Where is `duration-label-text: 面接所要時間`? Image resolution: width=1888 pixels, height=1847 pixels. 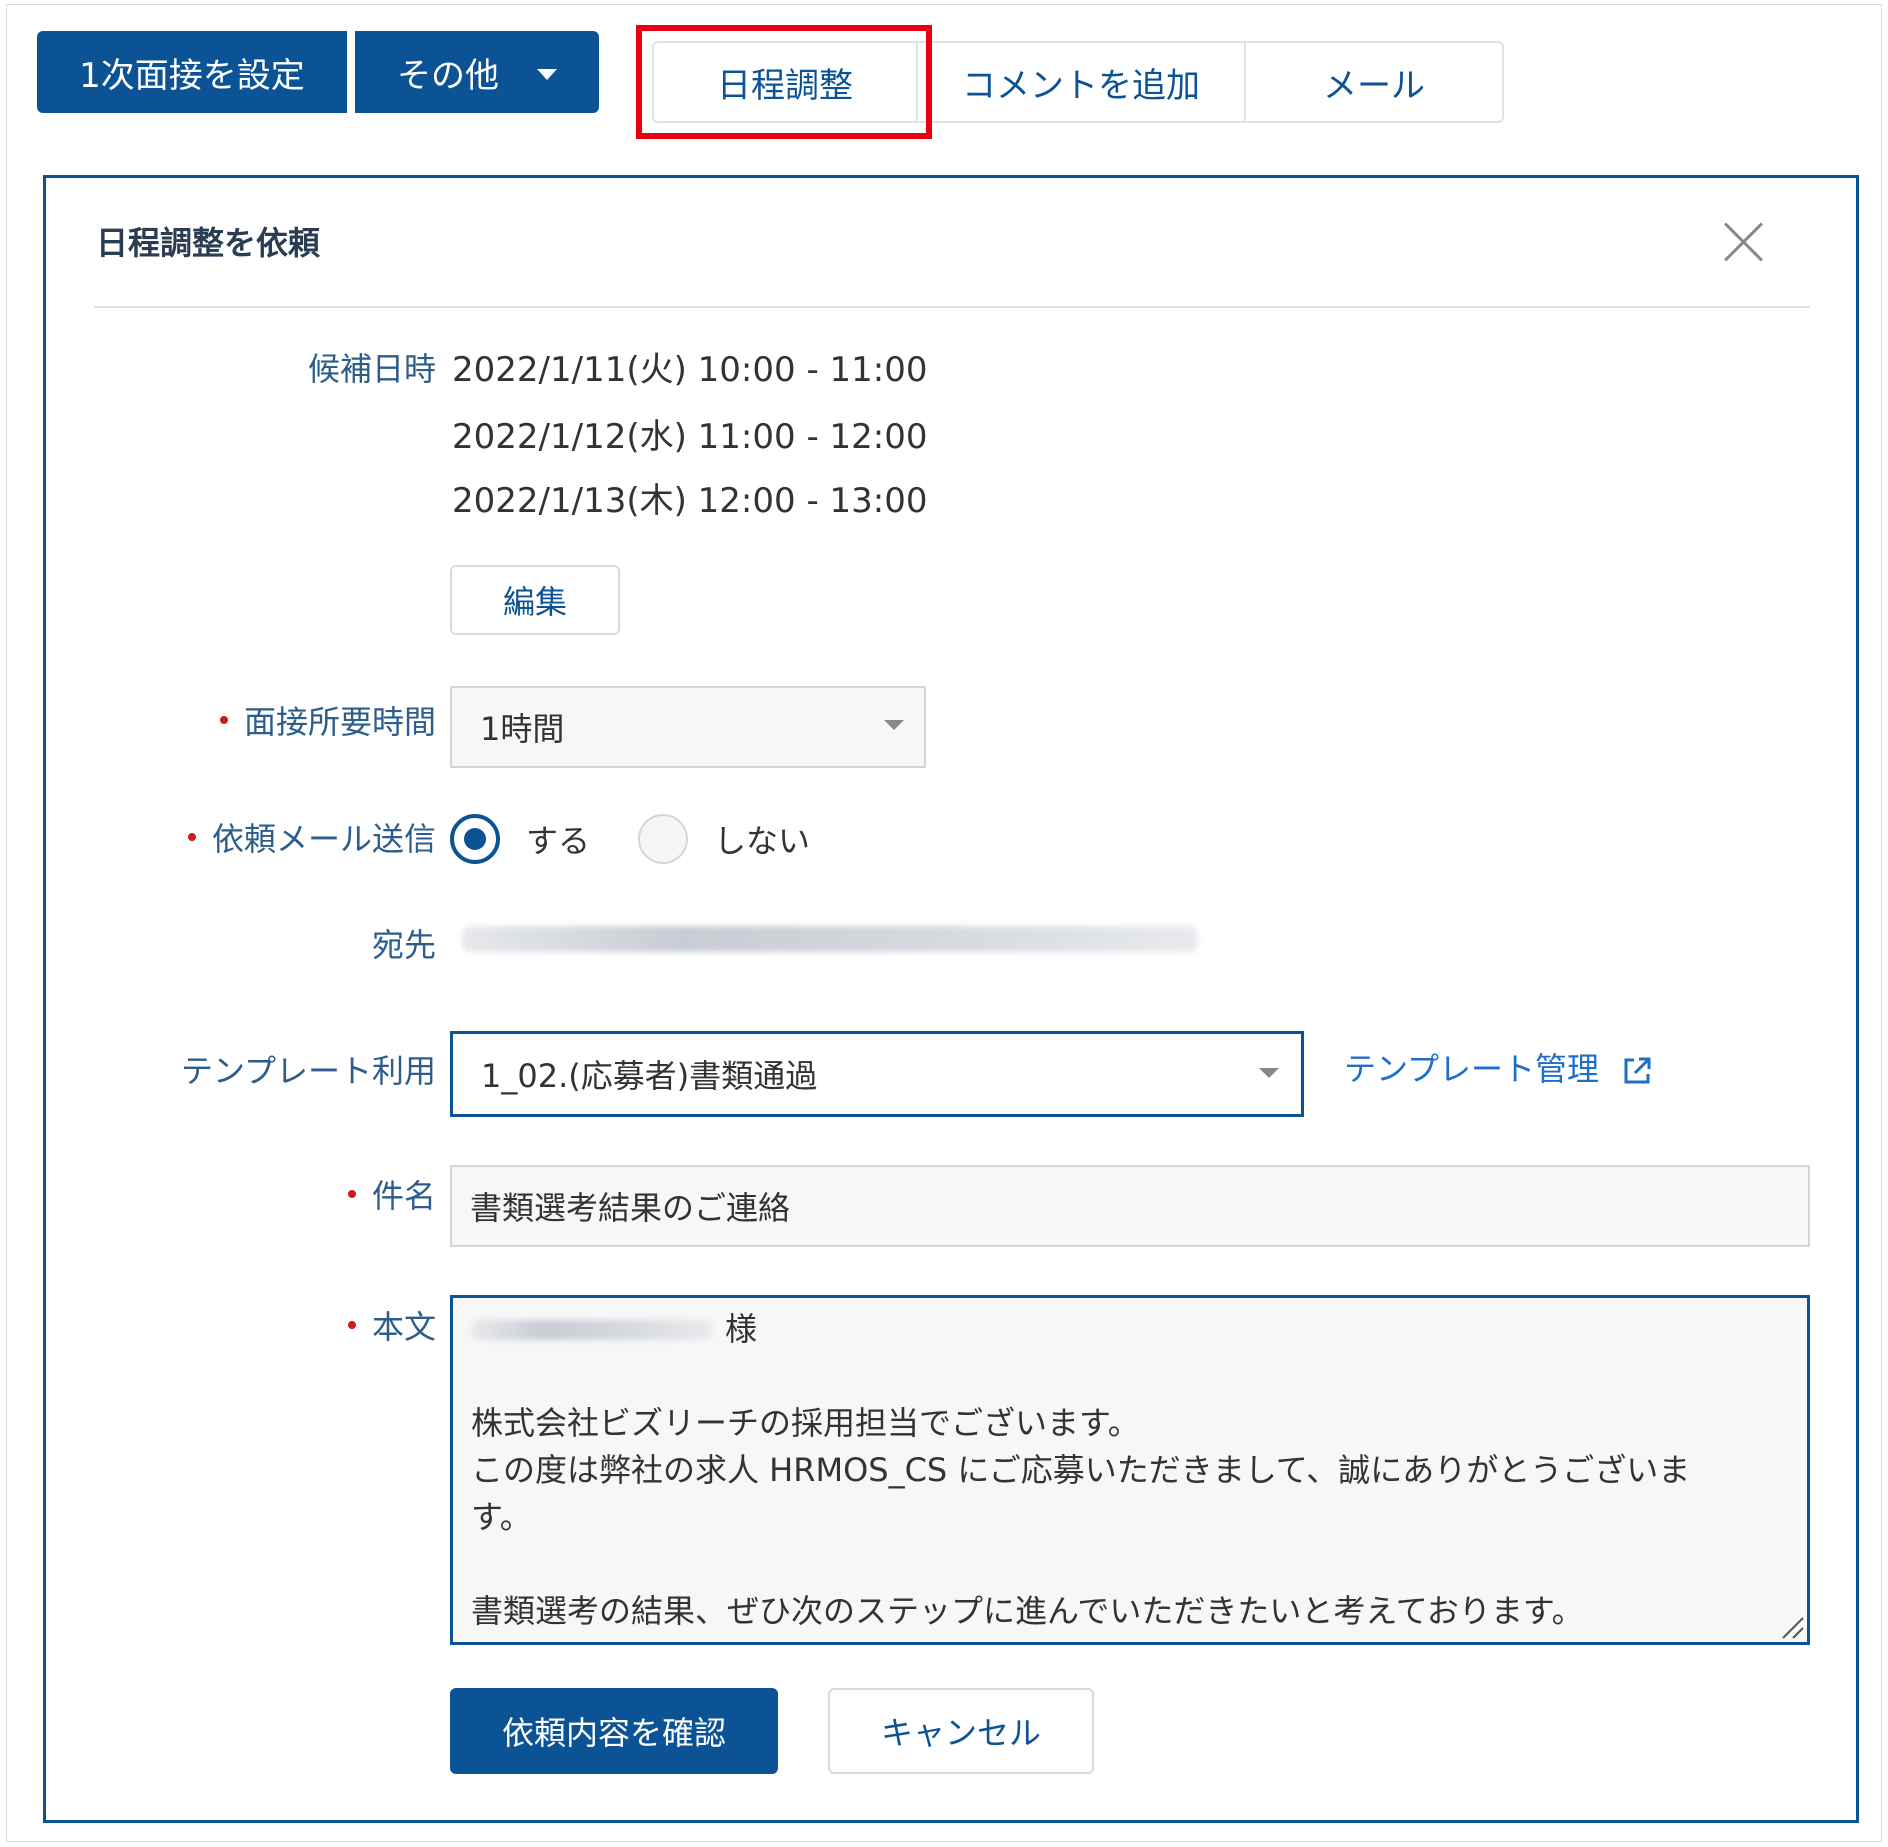 duration-label-text: 面接所要時間 is located at coordinates (339, 722).